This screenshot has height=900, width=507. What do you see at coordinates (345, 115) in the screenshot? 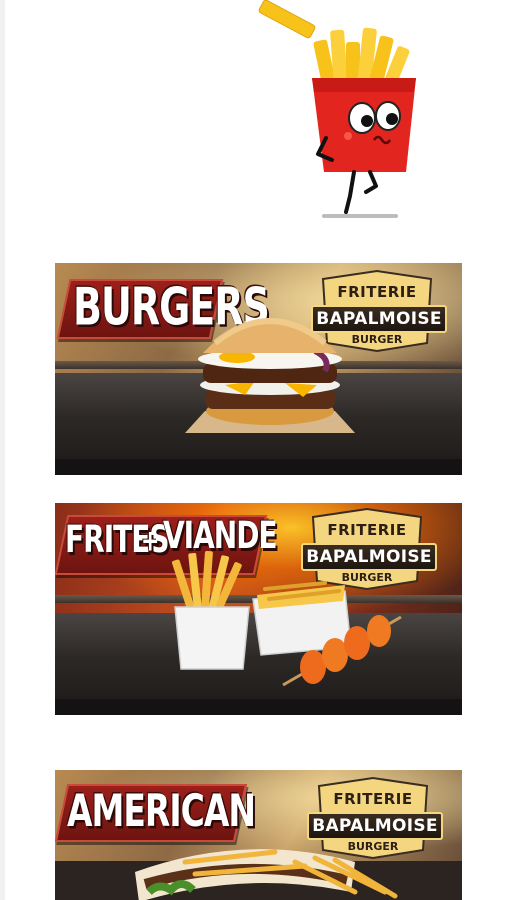
I see `fries-mascot-icon` at bounding box center [345, 115].